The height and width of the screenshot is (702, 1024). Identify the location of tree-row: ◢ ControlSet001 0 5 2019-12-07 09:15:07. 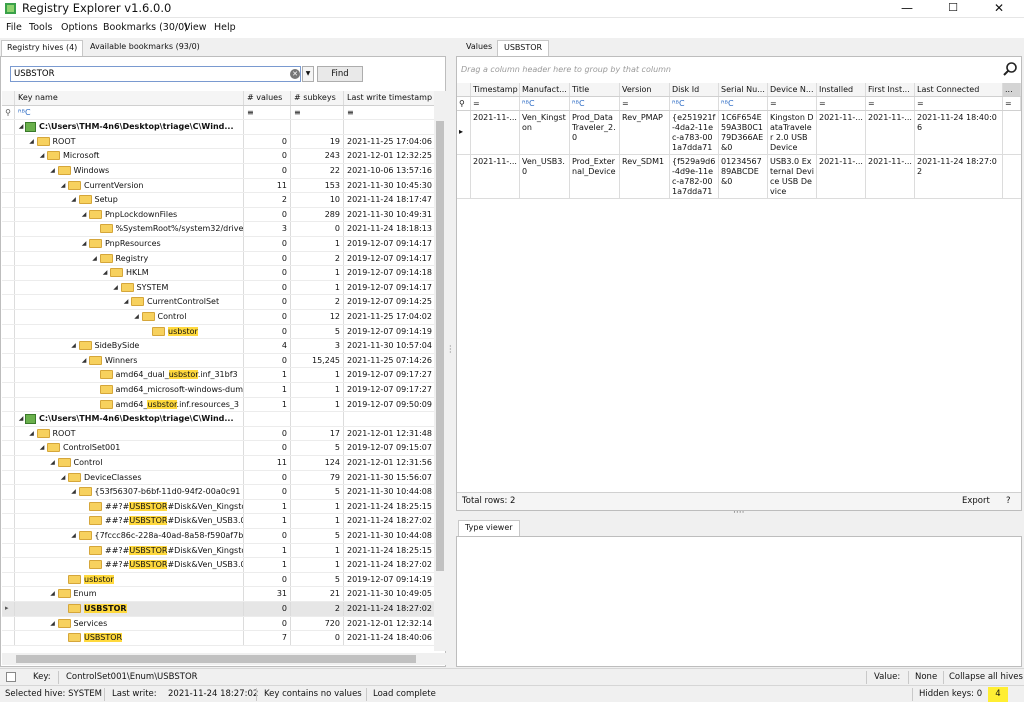
(218, 448).